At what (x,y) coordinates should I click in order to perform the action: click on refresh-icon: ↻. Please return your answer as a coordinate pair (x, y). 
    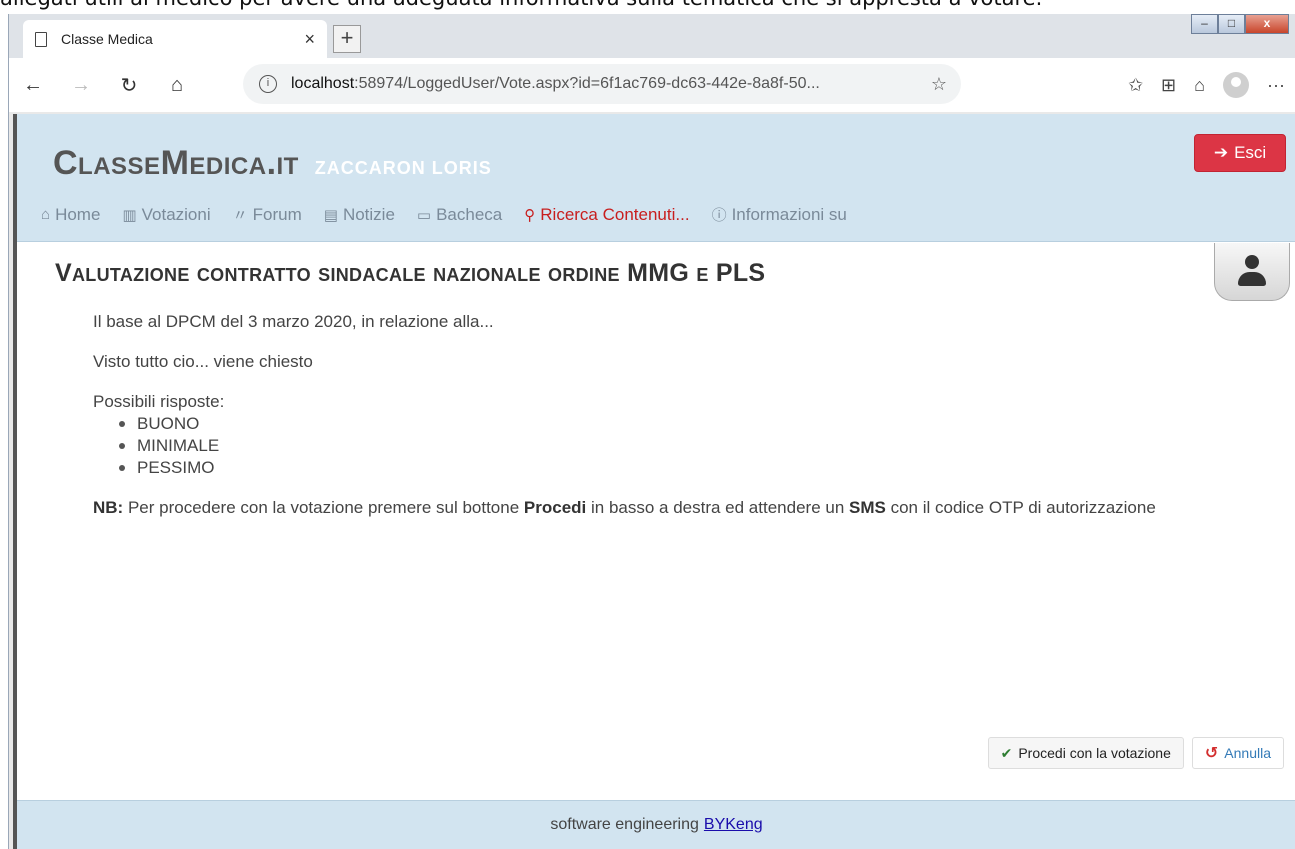
    Looking at the image, I should click on (129, 85).